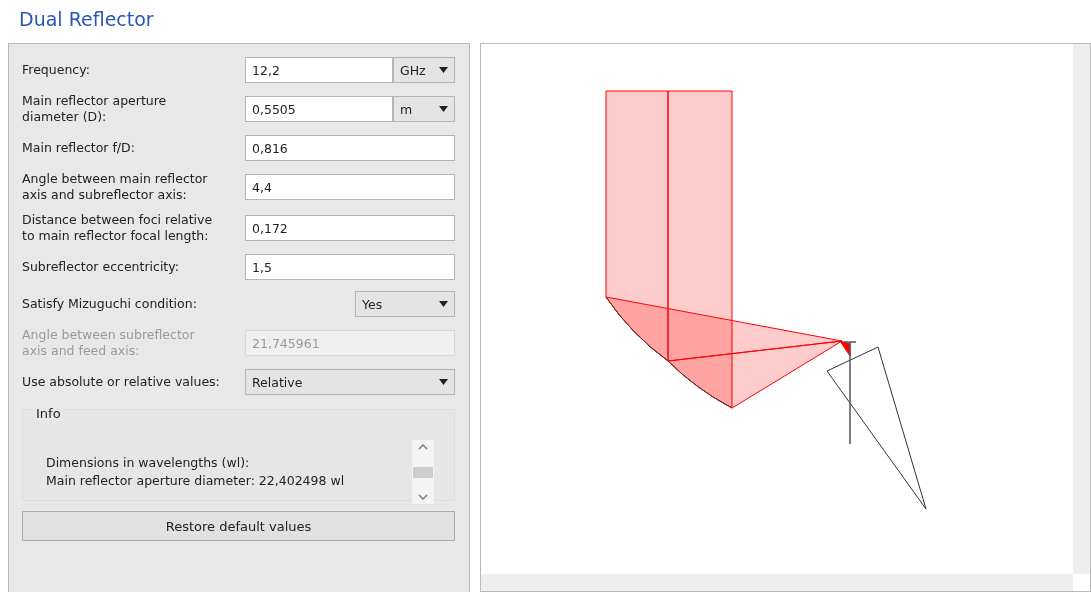  I want to click on field-label: Angle between main reflector axis and subreflector axis:, so click(115, 187).